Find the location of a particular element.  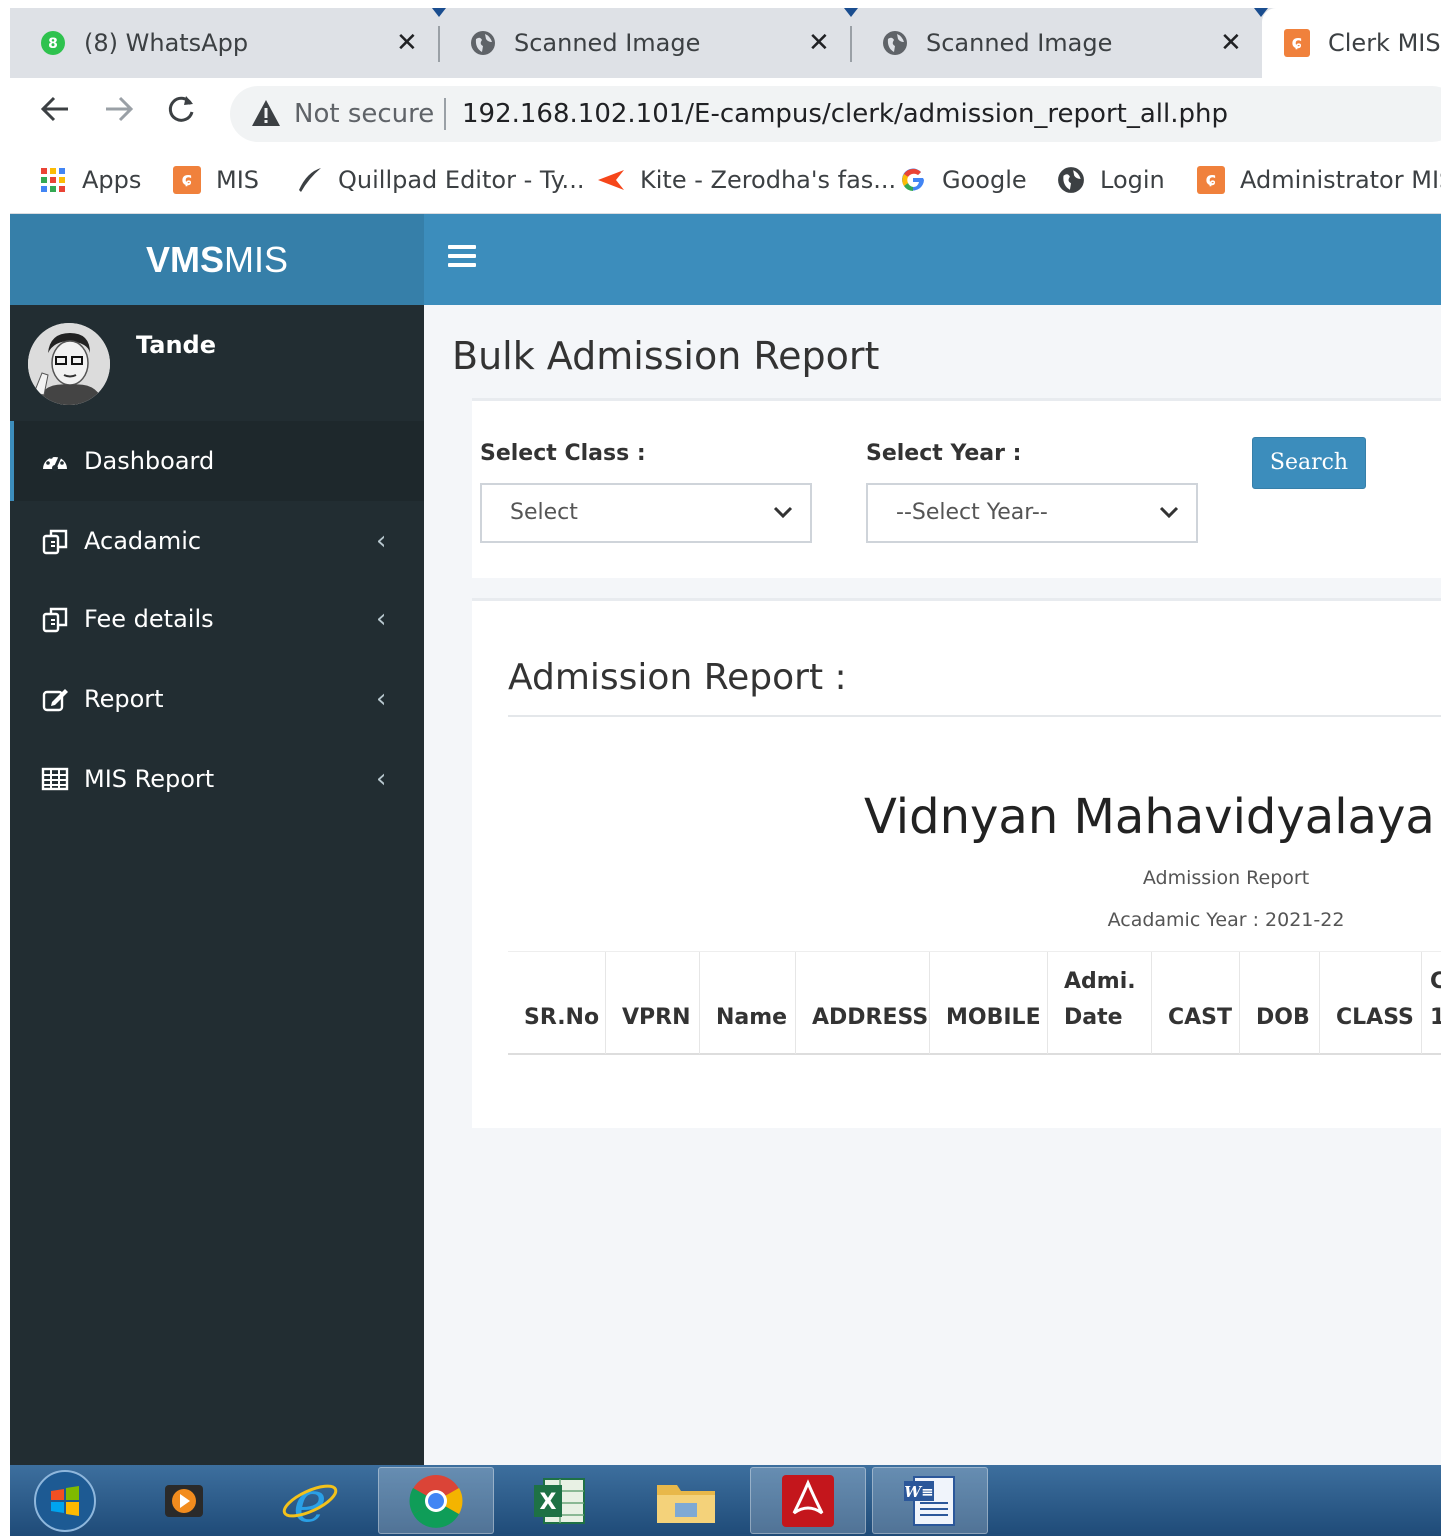

svg-text: 8 is located at coordinates (53, 44).